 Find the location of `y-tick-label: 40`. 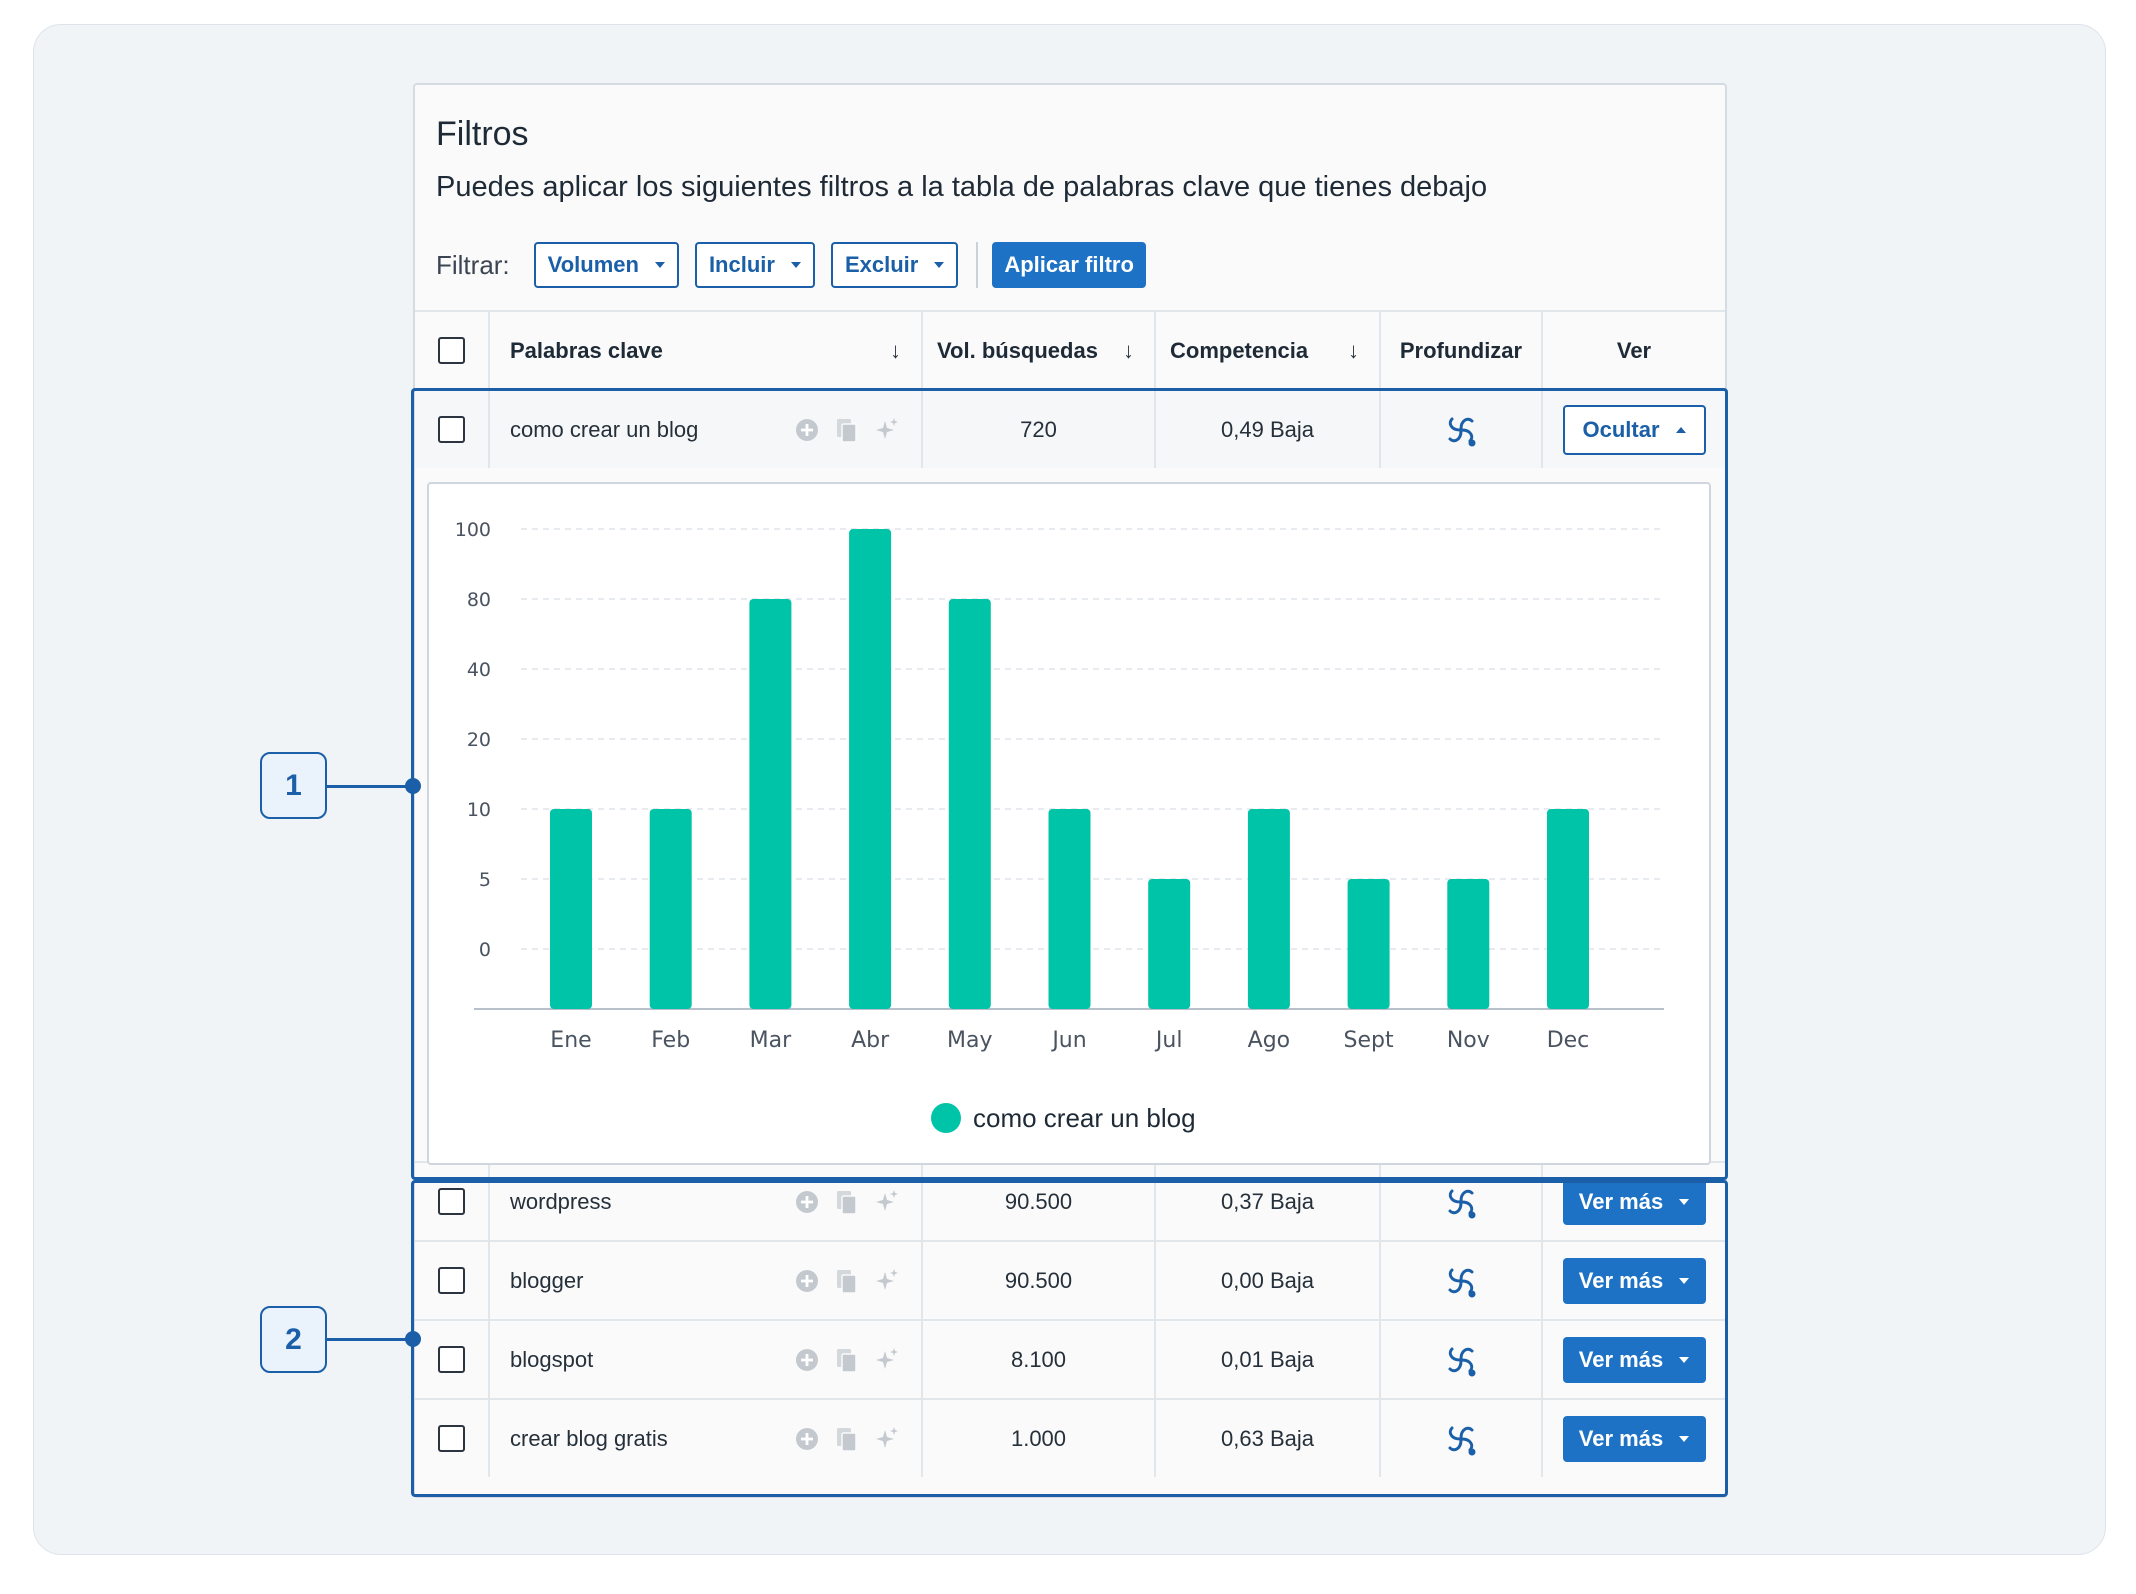

y-tick-label: 40 is located at coordinates (479, 670).